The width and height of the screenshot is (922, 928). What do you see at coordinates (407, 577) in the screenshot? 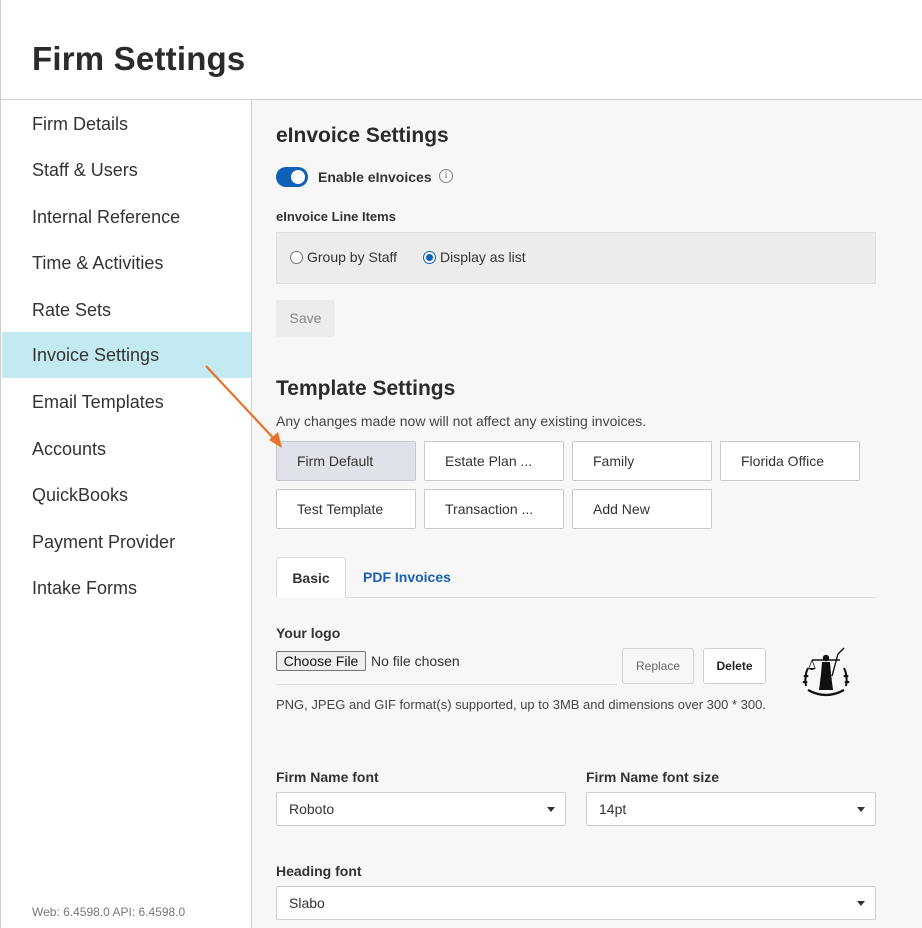
I see `tab-pdf-invoices: PDF Invoices` at bounding box center [407, 577].